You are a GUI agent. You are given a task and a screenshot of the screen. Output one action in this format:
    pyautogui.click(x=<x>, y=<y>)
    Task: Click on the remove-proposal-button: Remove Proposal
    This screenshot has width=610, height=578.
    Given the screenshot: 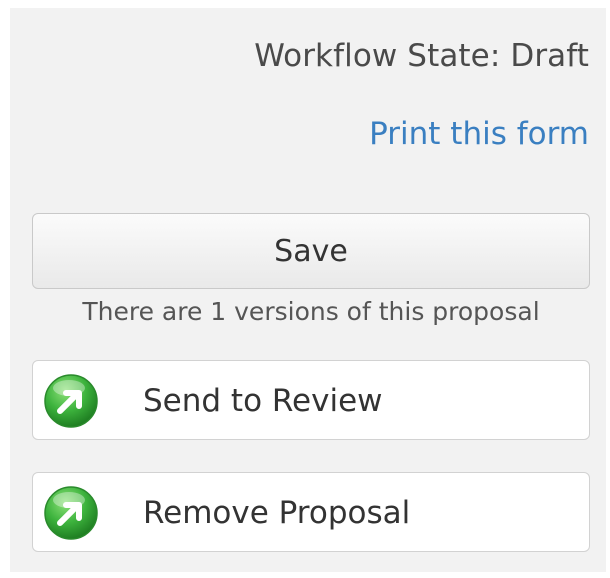 What is the action you would take?
    pyautogui.click(x=311, y=512)
    